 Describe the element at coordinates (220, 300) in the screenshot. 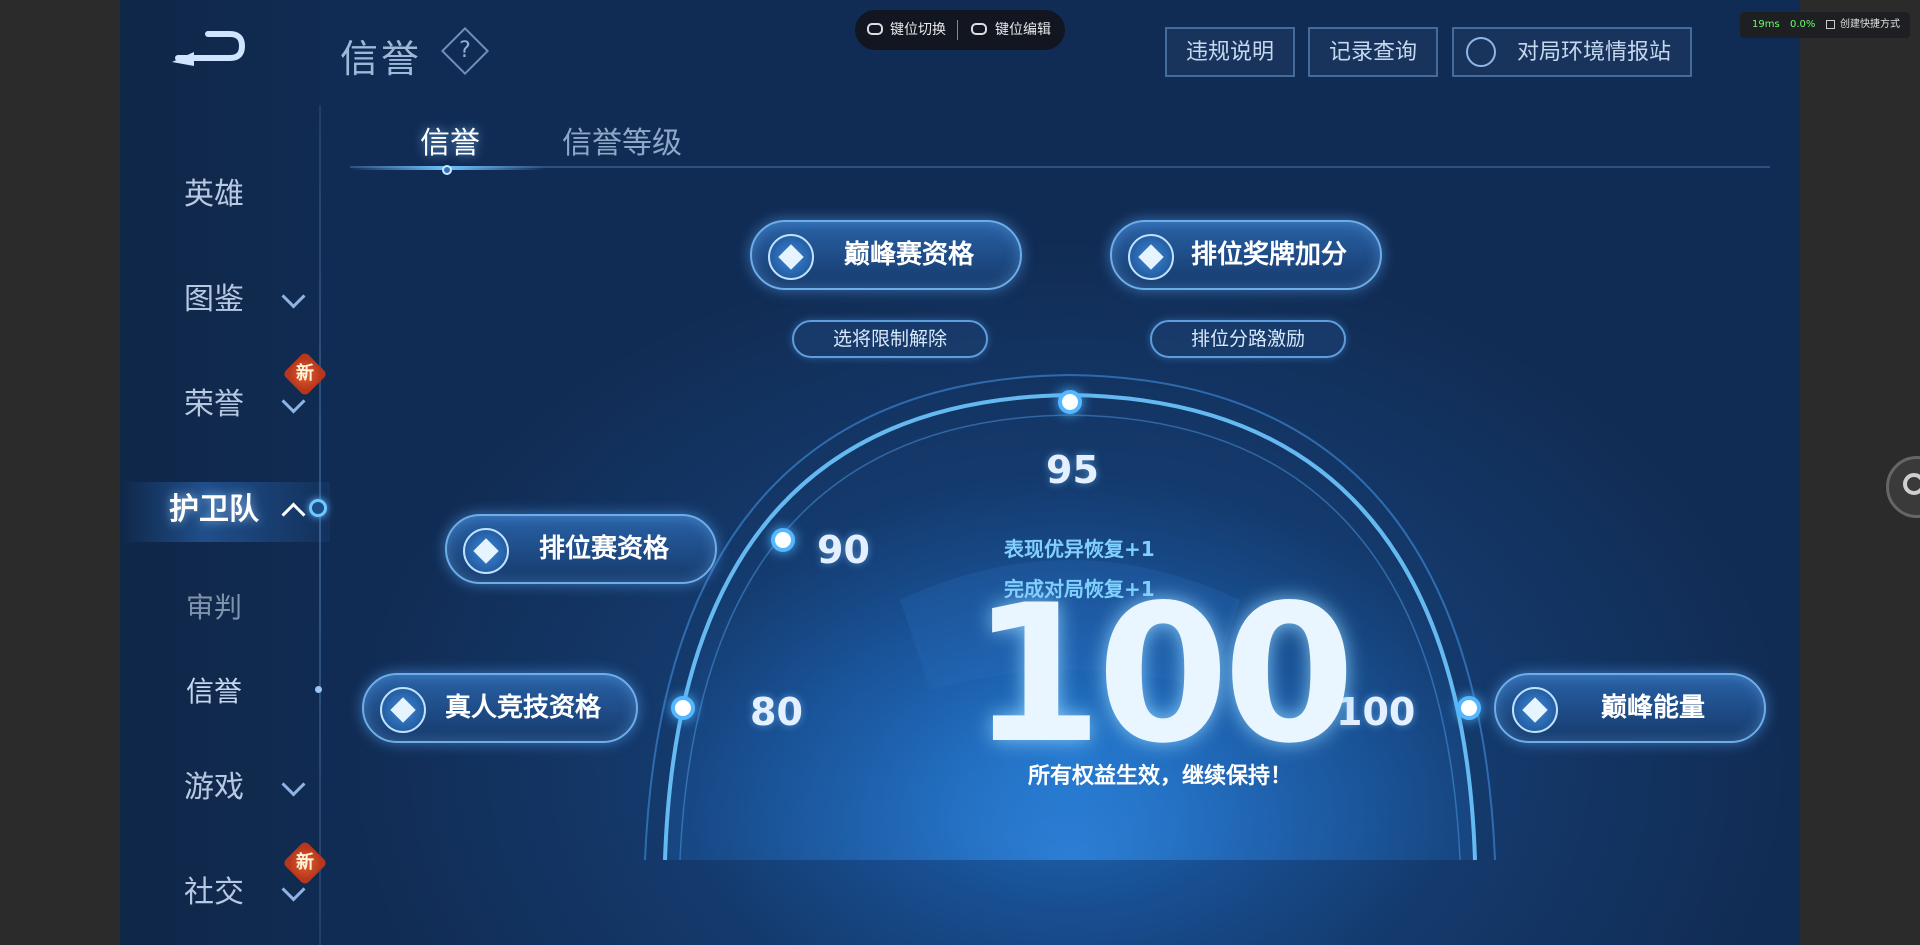

I see `sidebar-item-codex: 图鉴` at that location.